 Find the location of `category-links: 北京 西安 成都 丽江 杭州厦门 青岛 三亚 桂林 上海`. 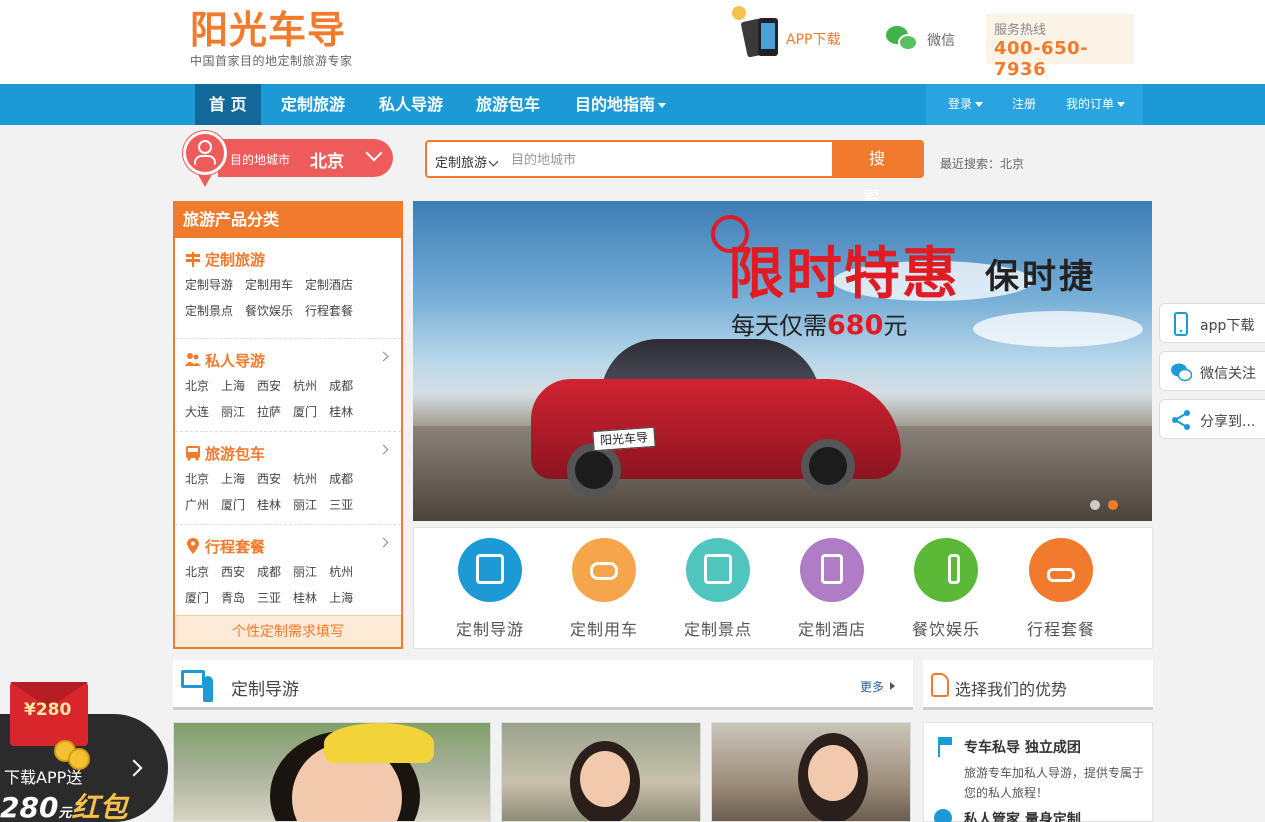

category-links: 北京 西安 成都 丽江 杭州厦门 青岛 三亚 桂林 上海 is located at coordinates (285, 585).